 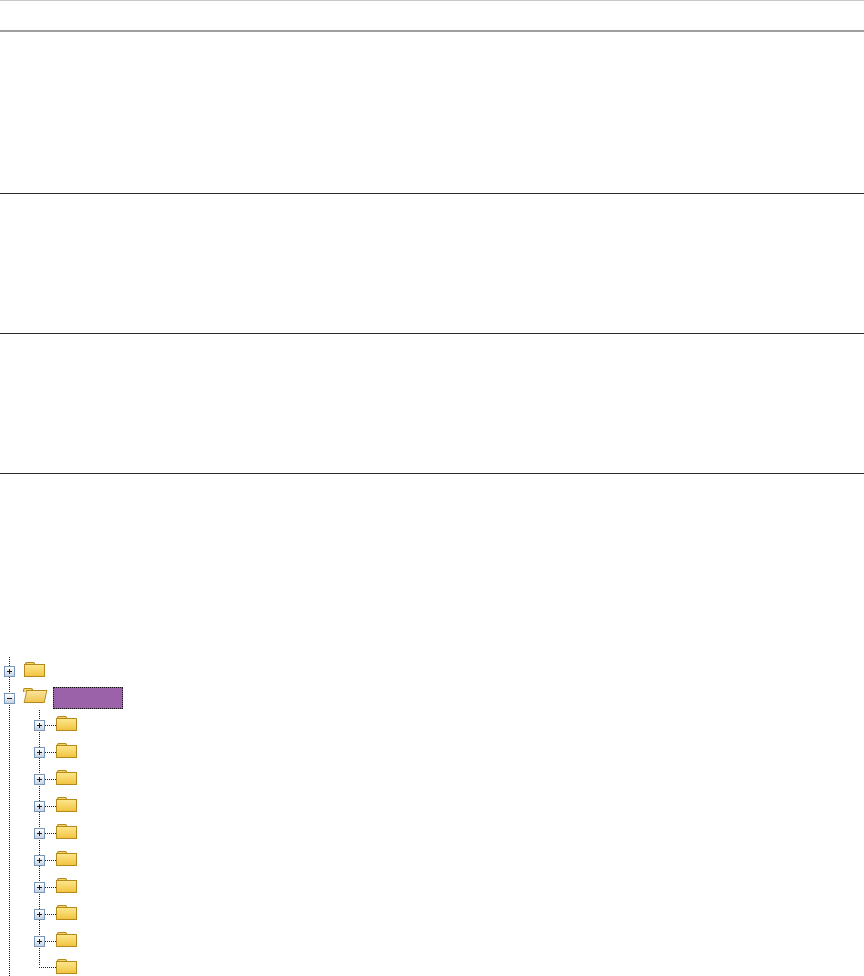 What do you see at coordinates (9, 698) in the screenshot?
I see `collapse-minus-icon` at bounding box center [9, 698].